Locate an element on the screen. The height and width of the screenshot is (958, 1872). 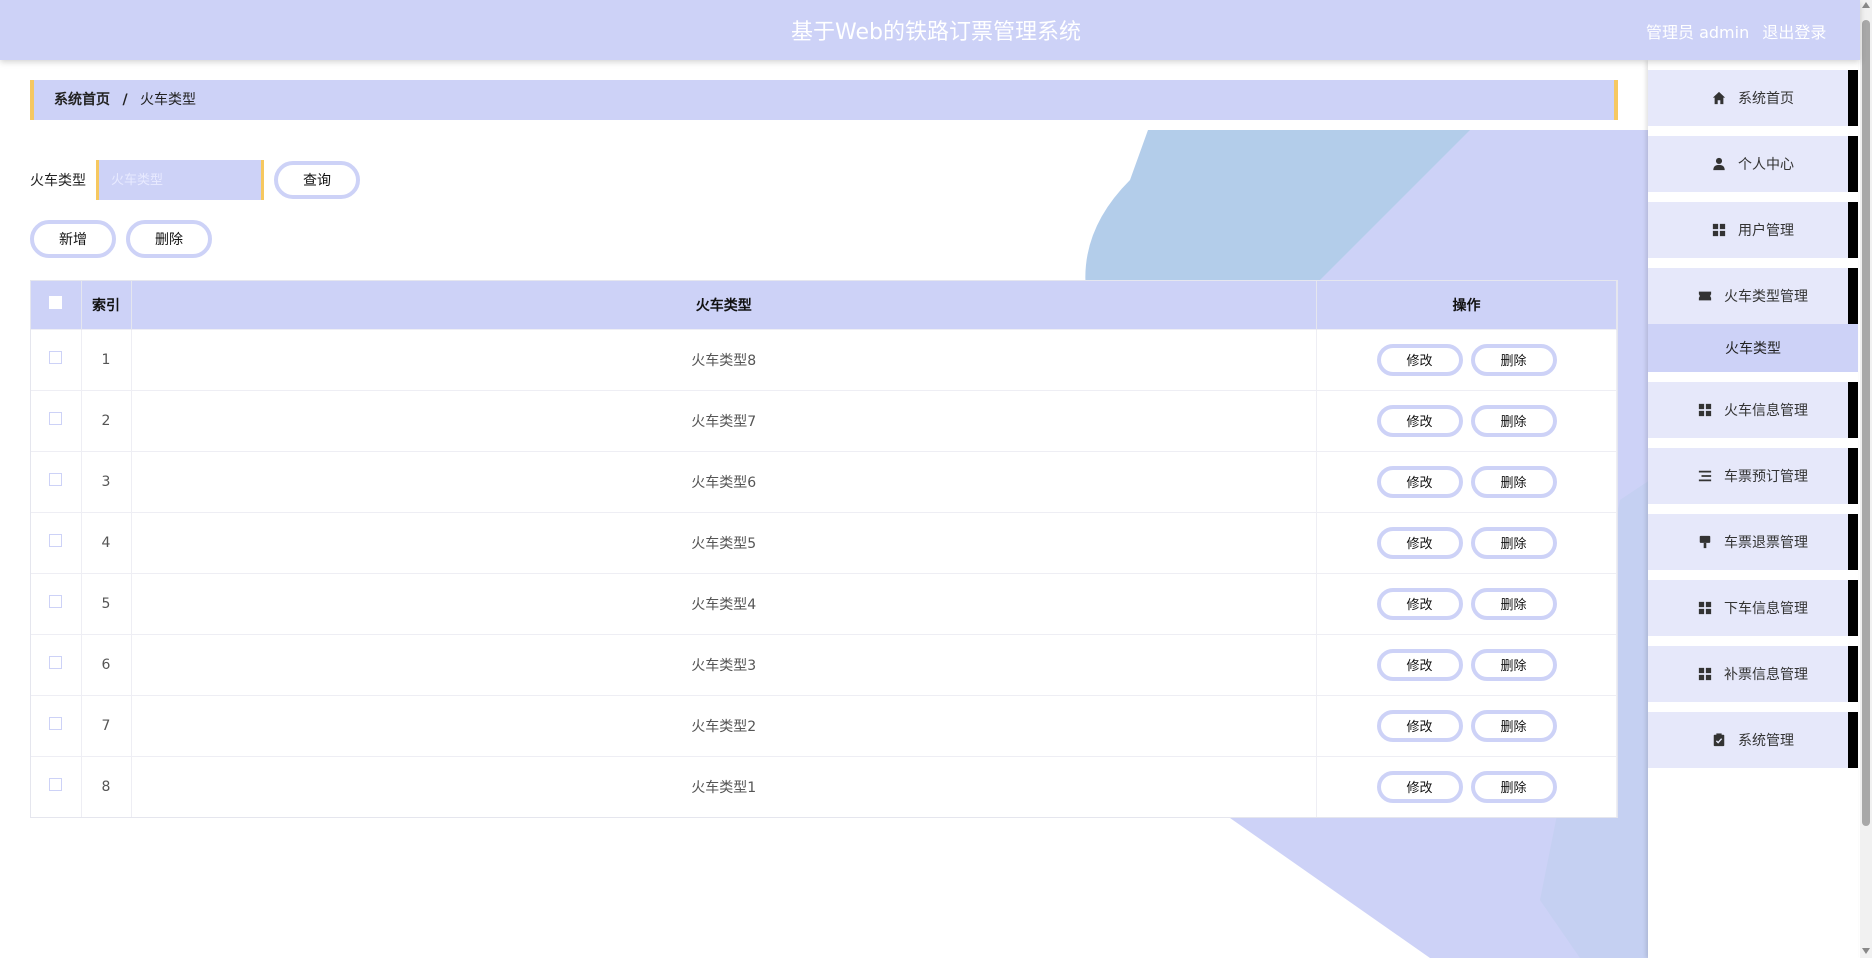
sidebar-item-label: 补票信息管理 is located at coordinates (1766, 675).